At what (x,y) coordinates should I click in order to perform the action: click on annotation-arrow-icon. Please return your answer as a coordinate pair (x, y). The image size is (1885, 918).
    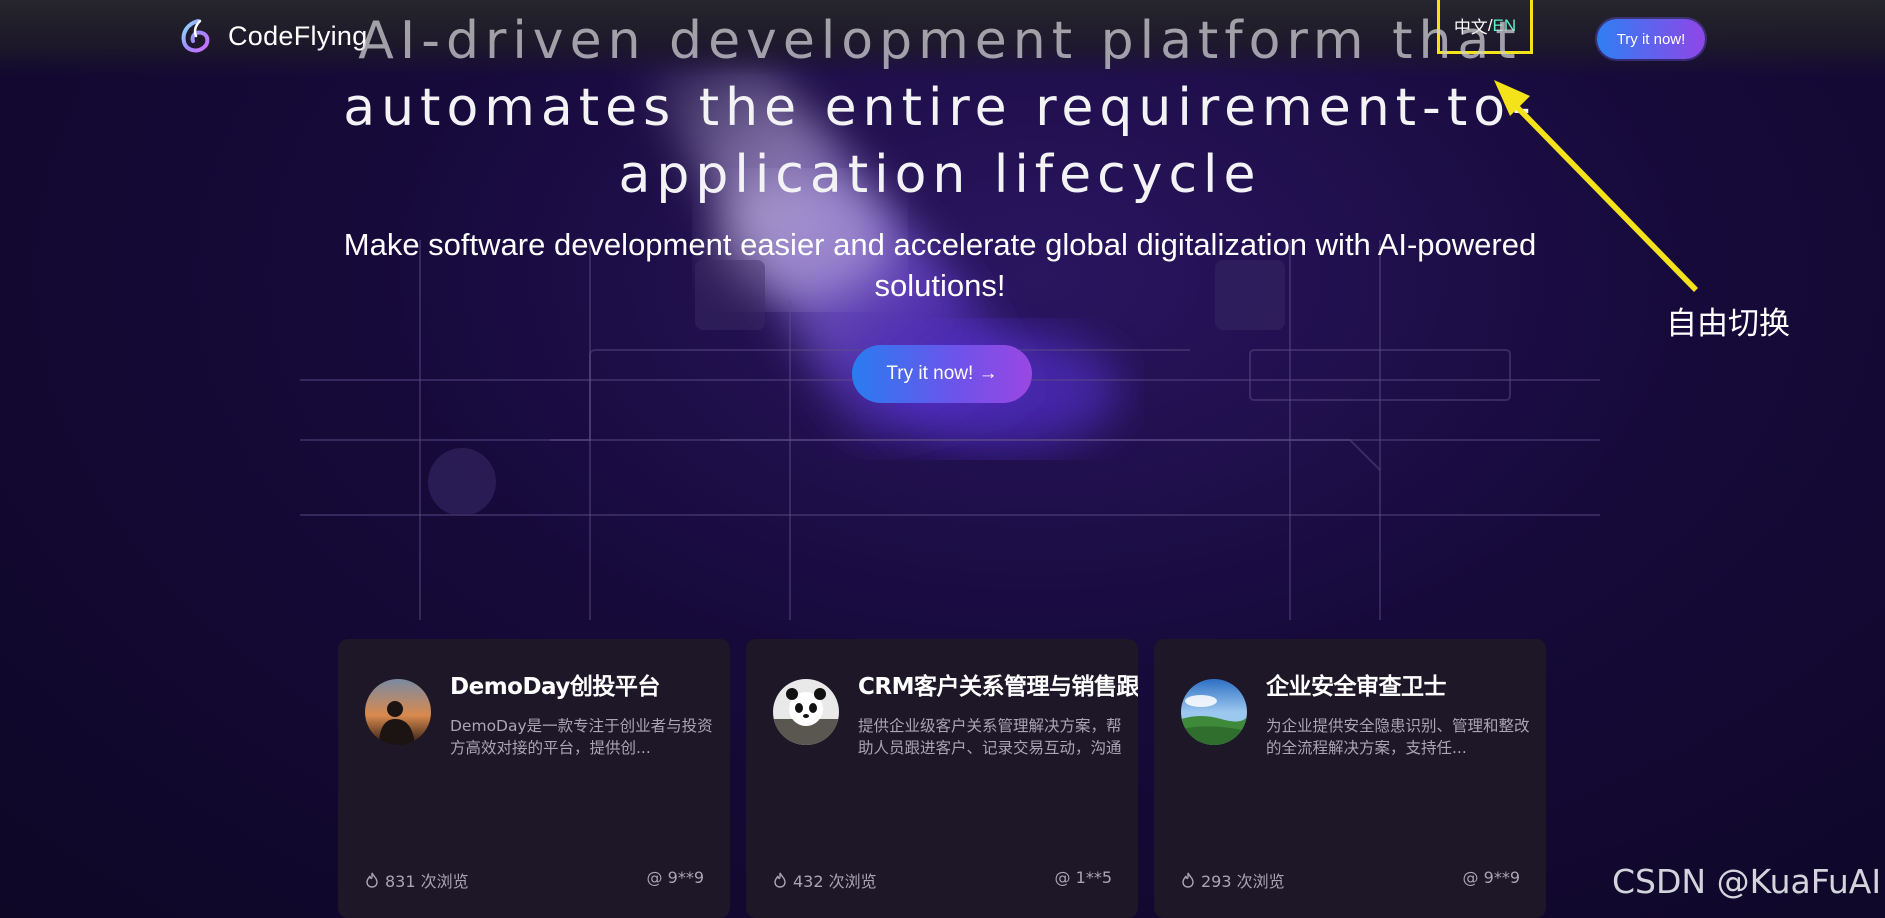
    Looking at the image, I should click on (1596, 186).